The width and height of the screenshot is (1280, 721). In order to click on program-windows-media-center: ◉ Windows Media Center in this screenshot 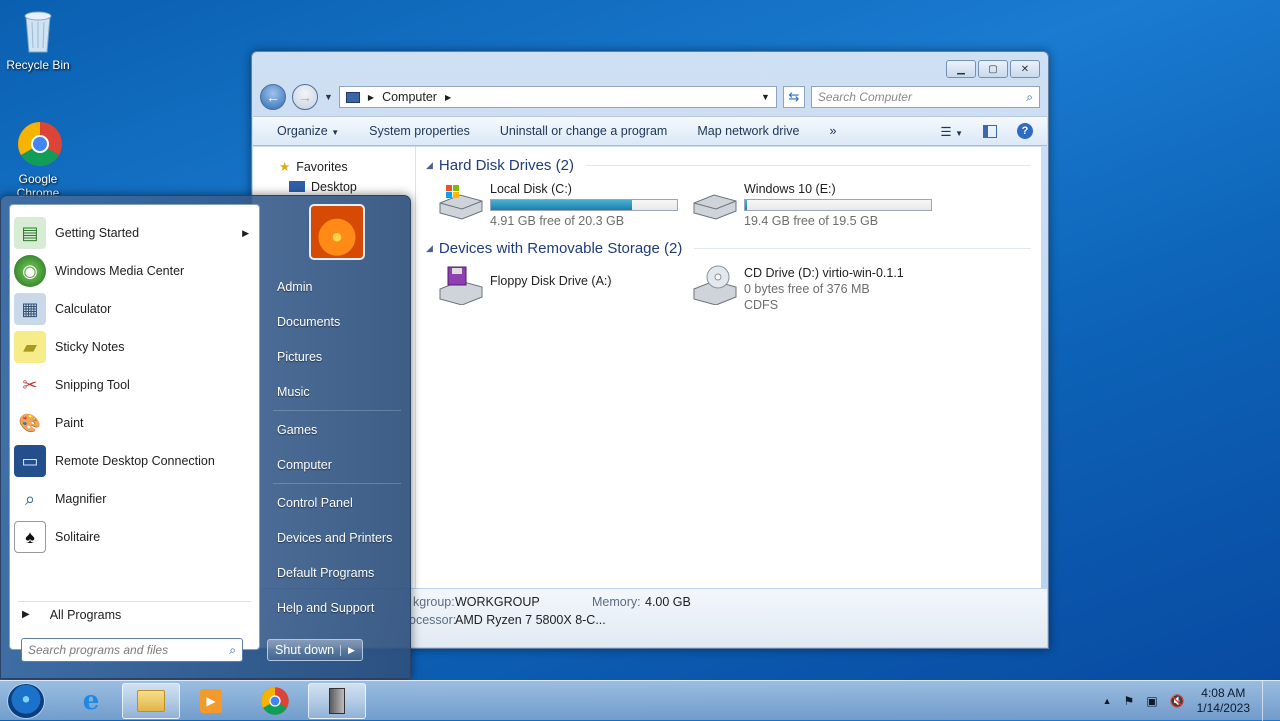, I will do `click(135, 271)`.